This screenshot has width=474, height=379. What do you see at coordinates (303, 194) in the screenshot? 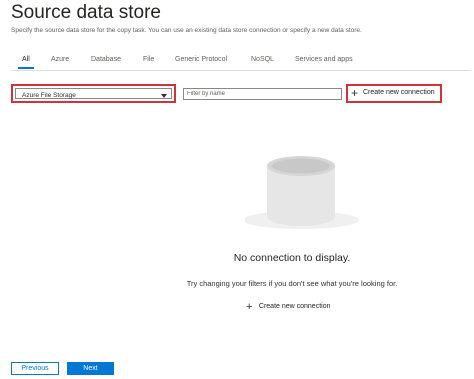
I see `database-cylinder-icon` at bounding box center [303, 194].